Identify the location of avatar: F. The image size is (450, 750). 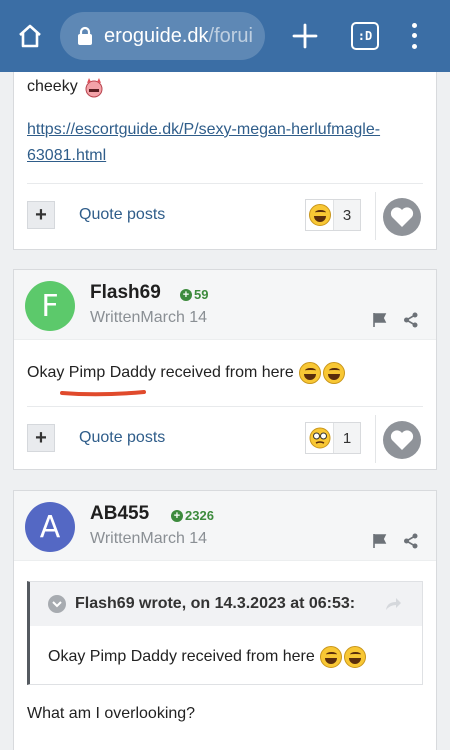
(50, 306).